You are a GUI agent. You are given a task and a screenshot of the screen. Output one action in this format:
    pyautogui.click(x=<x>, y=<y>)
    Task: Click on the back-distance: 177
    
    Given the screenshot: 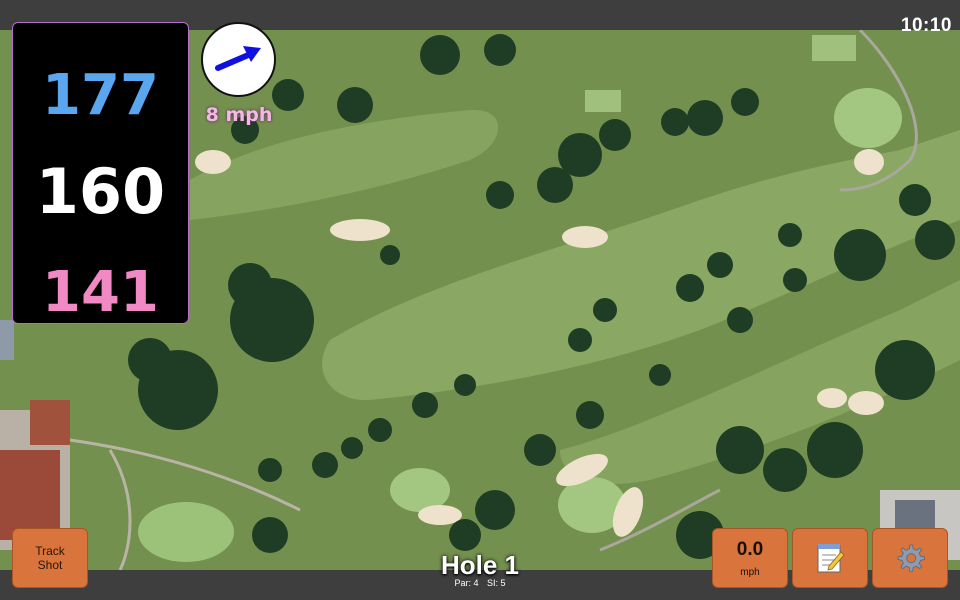 What is the action you would take?
    pyautogui.click(x=100, y=95)
    